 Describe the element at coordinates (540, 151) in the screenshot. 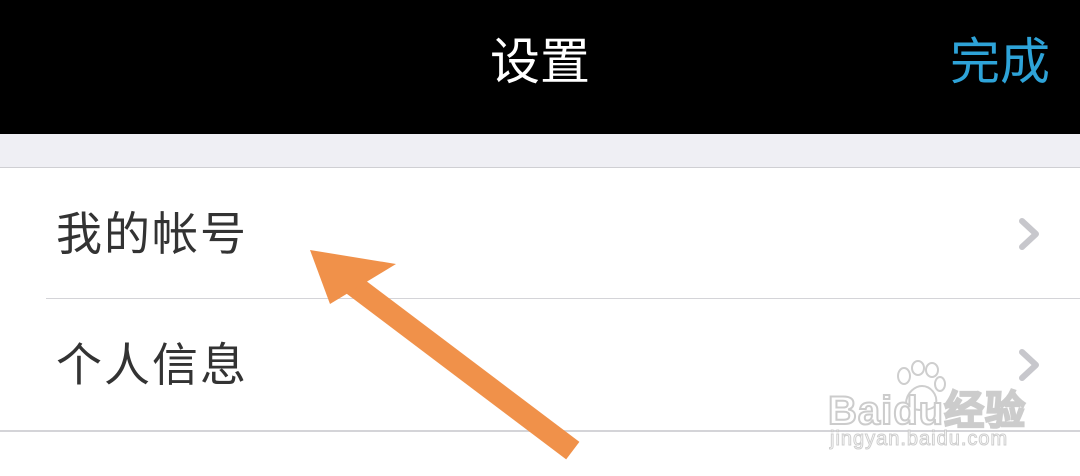

I see `section-spacer` at that location.